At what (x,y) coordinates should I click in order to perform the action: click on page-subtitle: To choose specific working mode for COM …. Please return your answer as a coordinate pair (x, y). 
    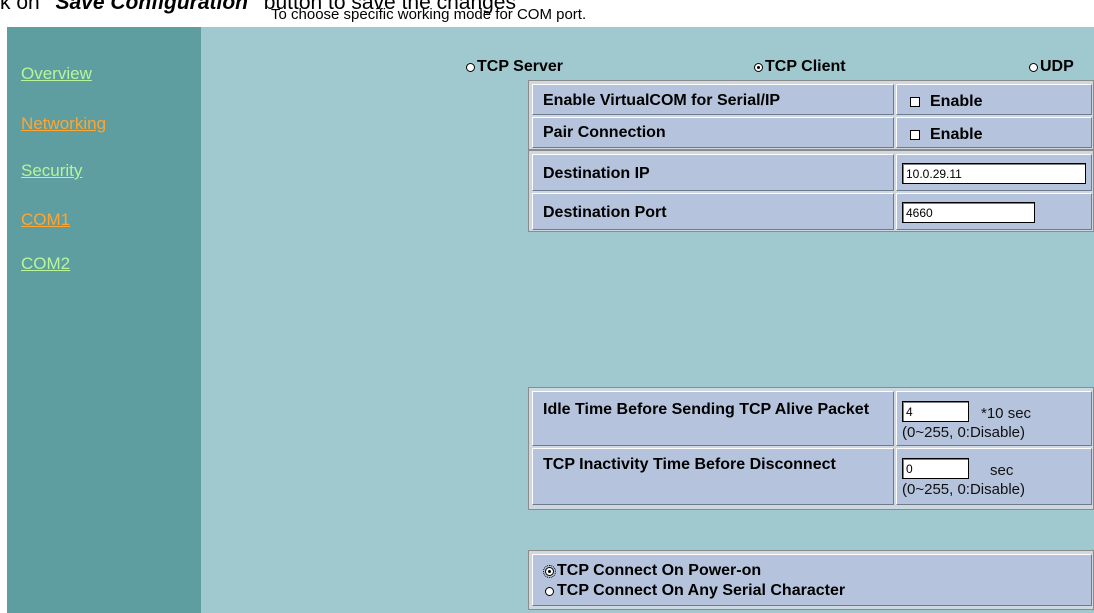
    Looking at the image, I should click on (429, 14).